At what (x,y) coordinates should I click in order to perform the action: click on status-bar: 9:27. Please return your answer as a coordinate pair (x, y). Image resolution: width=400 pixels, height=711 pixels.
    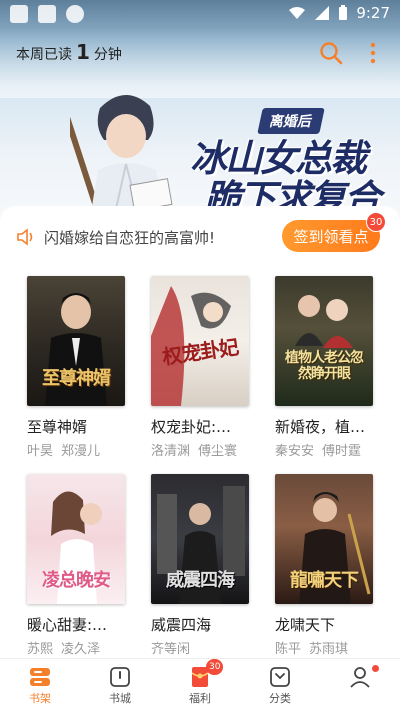
    Looking at the image, I should click on (200, 14).